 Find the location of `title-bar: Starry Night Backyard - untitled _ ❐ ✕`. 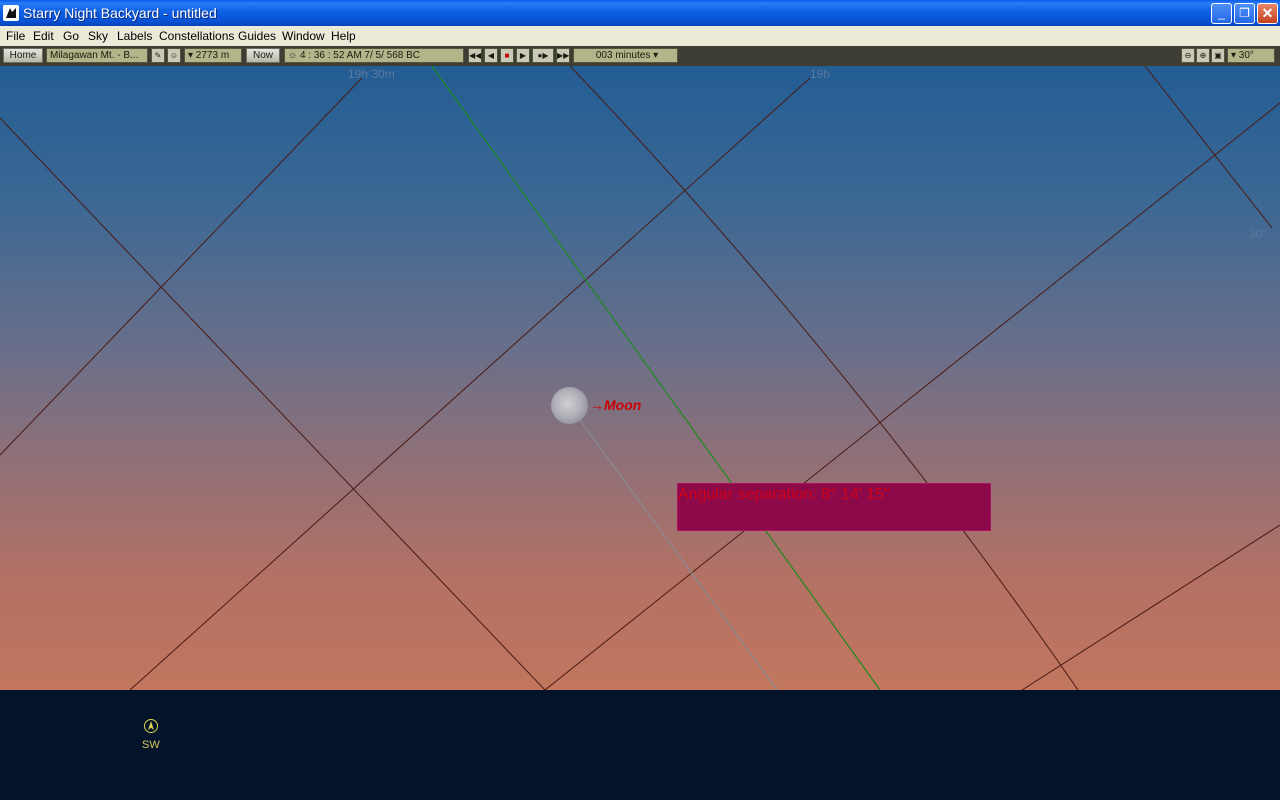

title-bar: Starry Night Backyard - untitled _ ❐ ✕ is located at coordinates (640, 13).